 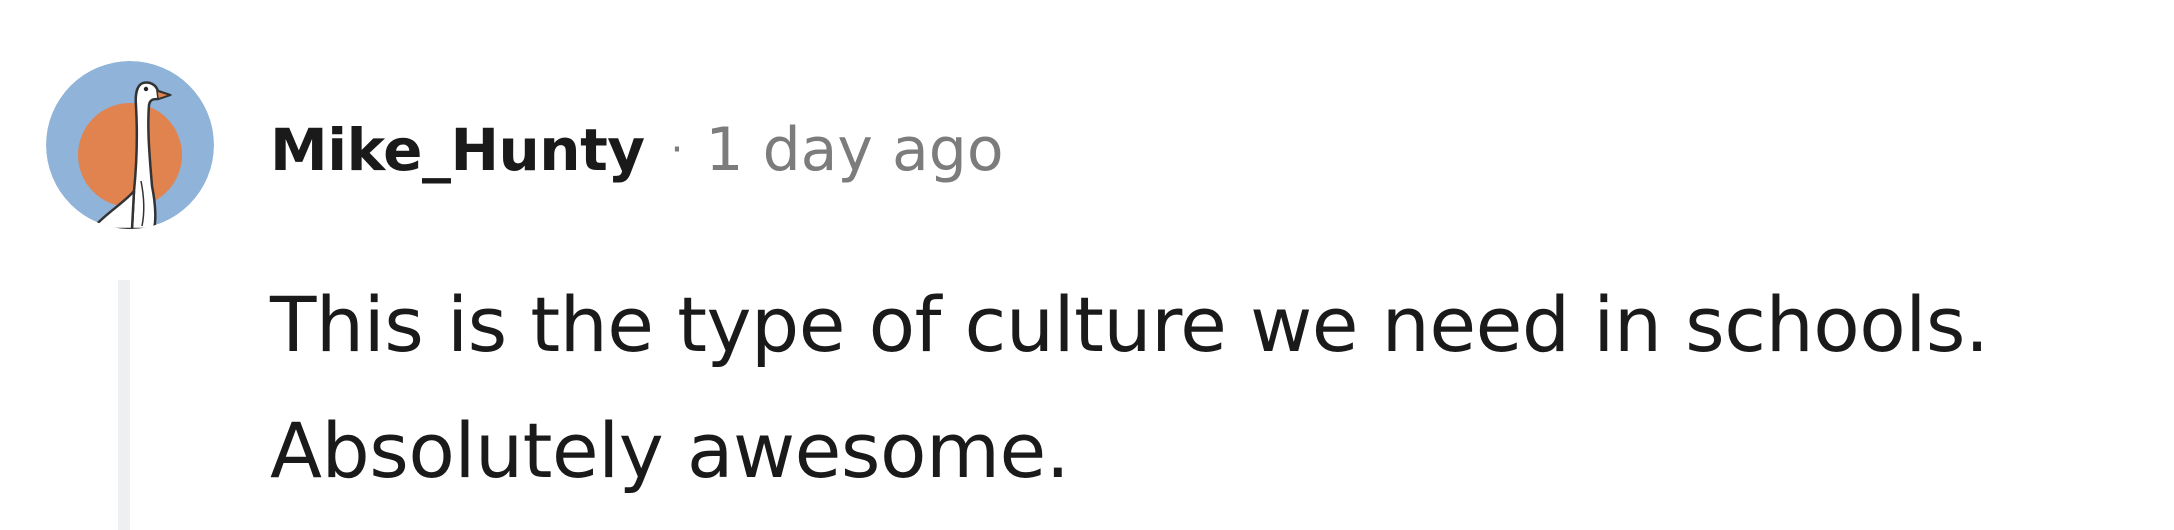 I want to click on username-link: Mike_Hunty, so click(x=457, y=150).